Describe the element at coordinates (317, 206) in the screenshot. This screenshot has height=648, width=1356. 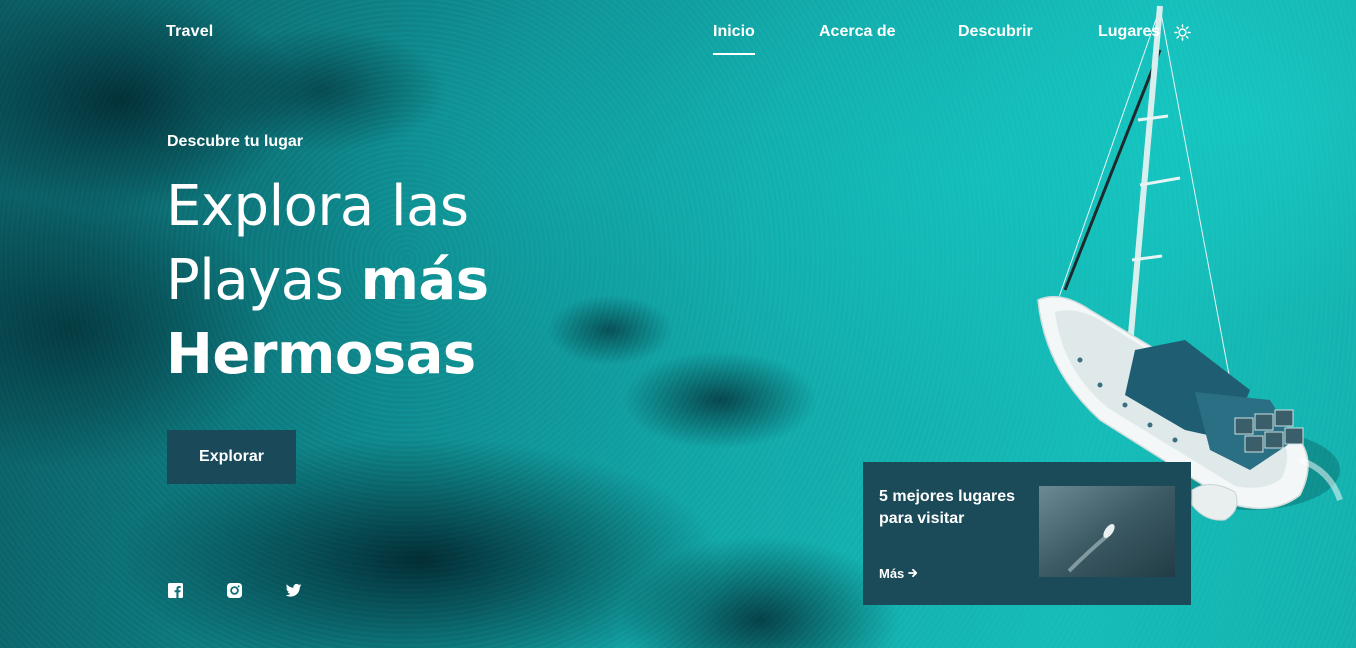
I see `hero-title-line1: Explora las` at that location.